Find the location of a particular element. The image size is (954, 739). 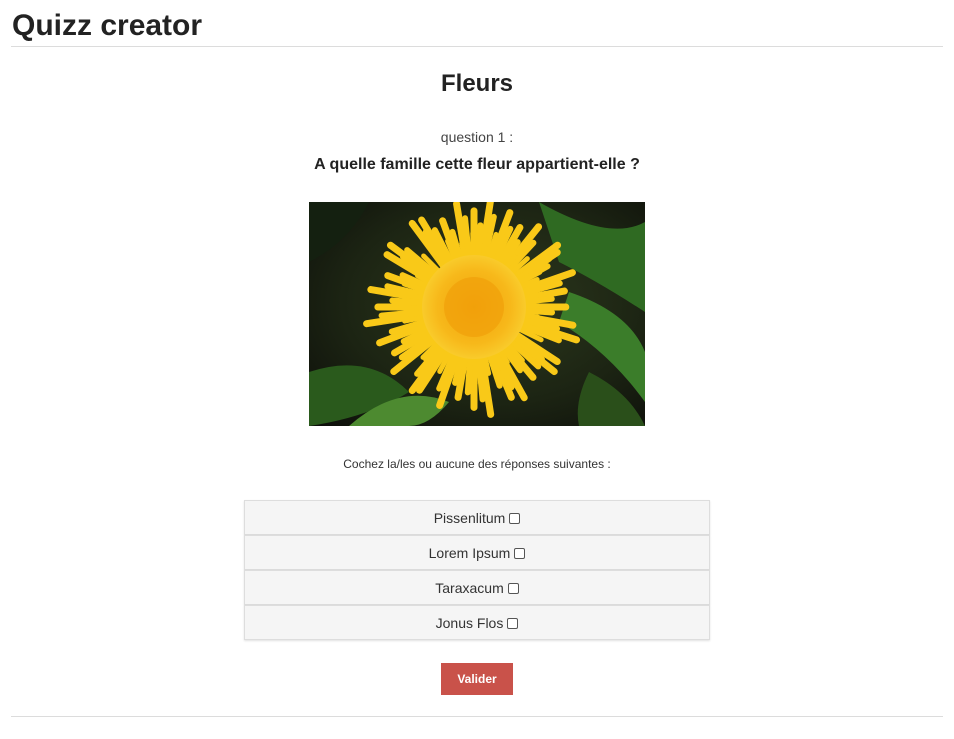

answer-option-4: Jonus Flos is located at coordinates (477, 622).